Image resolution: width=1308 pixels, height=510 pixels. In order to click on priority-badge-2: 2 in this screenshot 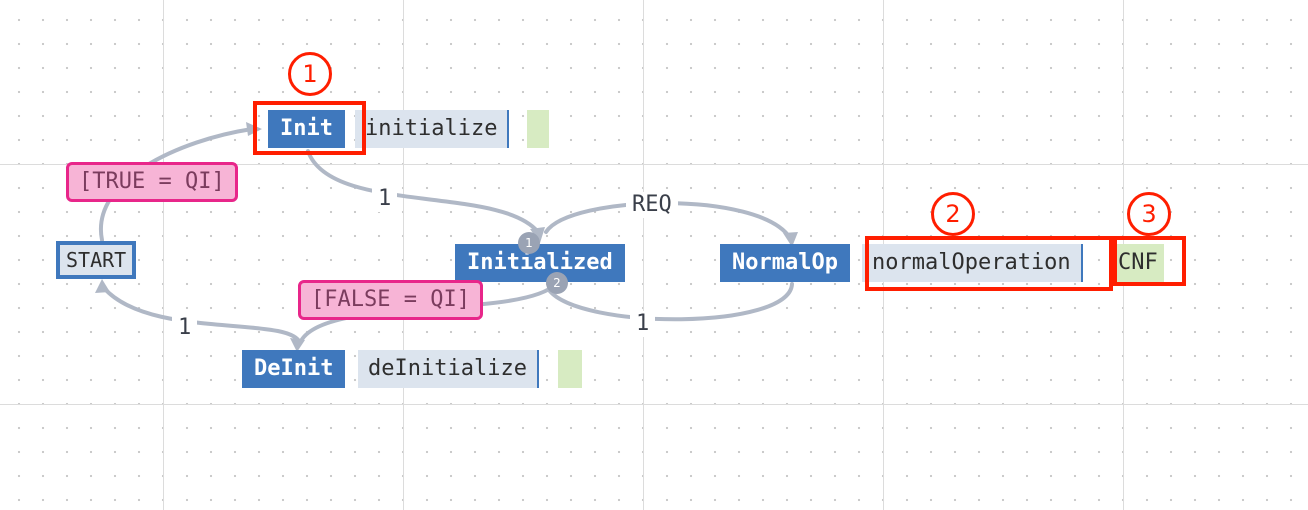, I will do `click(557, 283)`.